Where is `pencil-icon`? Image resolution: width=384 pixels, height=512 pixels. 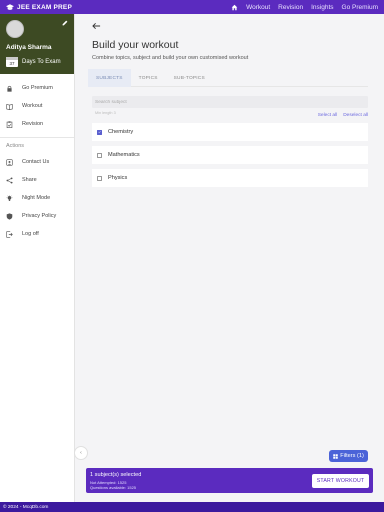
pencil-icon is located at coordinates (65, 23).